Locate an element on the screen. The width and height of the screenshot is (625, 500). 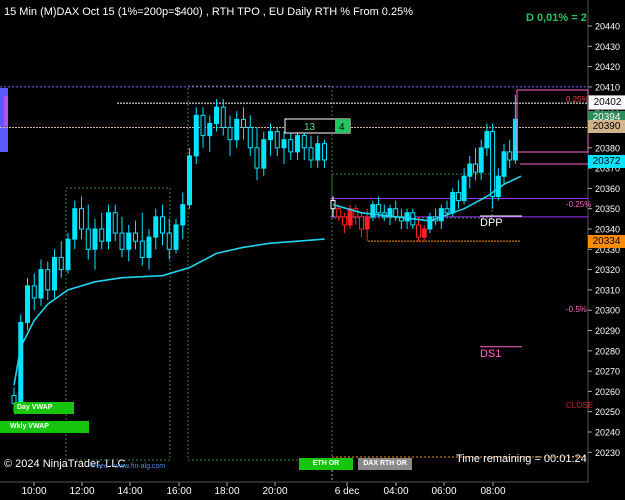
day-vwap-button: Day VWAP is located at coordinates (44, 408).